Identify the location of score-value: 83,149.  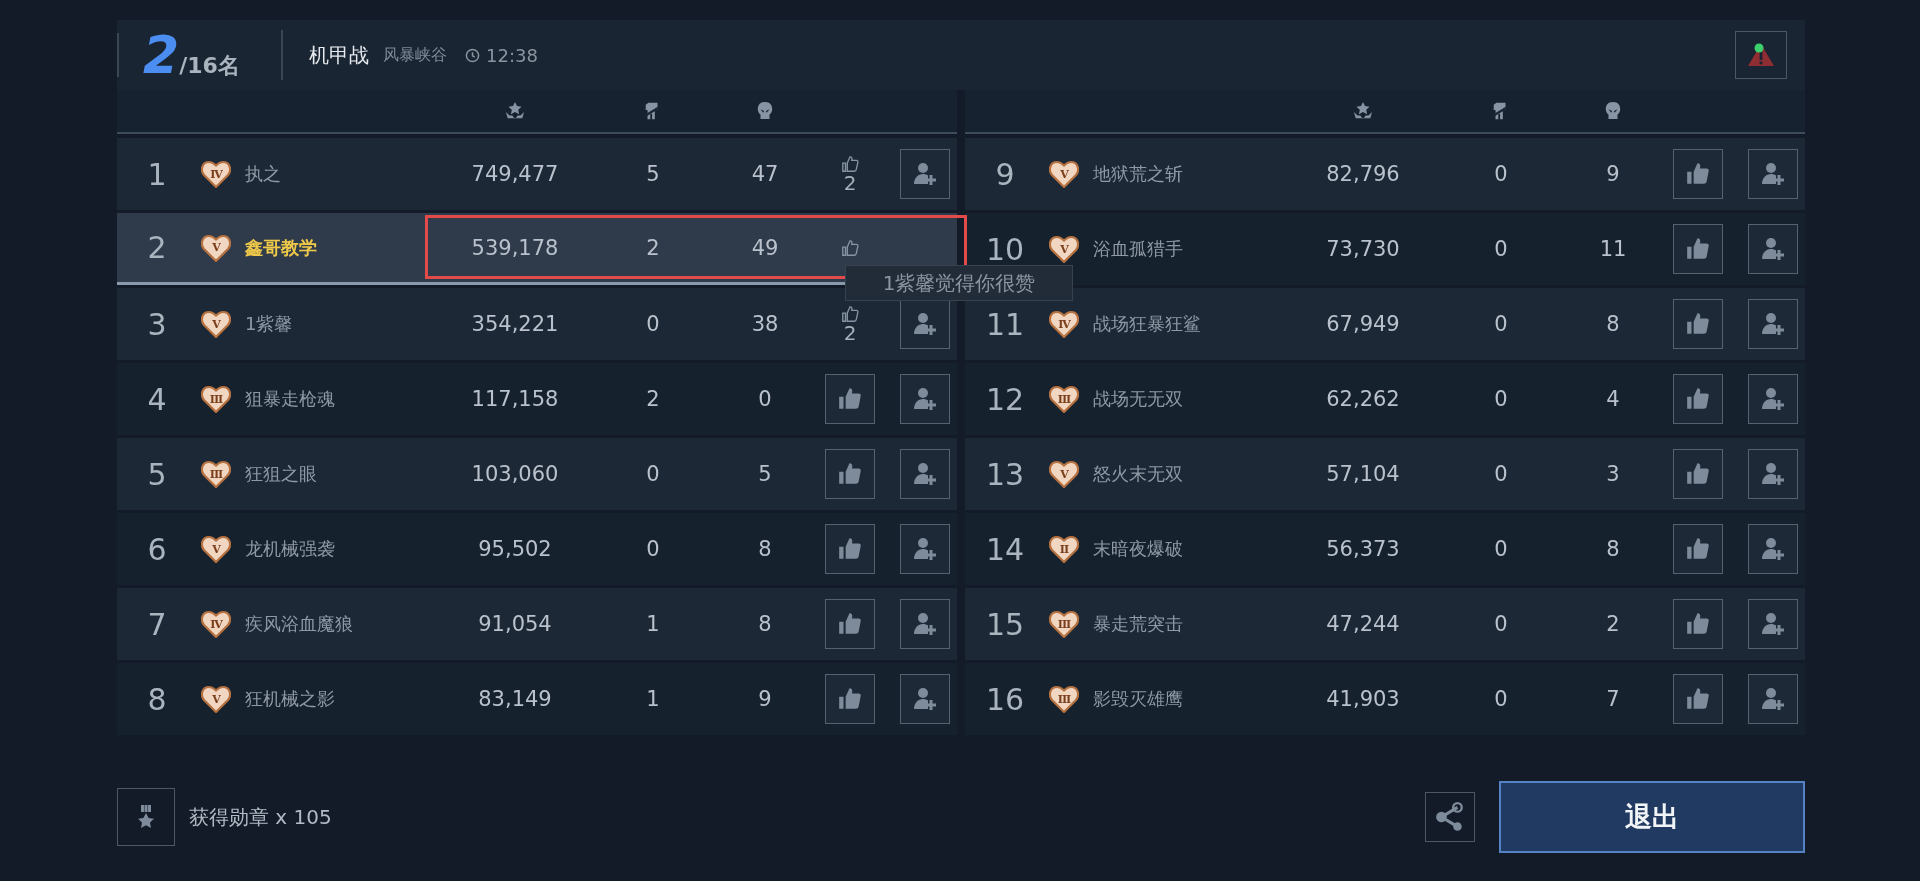
(515, 699).